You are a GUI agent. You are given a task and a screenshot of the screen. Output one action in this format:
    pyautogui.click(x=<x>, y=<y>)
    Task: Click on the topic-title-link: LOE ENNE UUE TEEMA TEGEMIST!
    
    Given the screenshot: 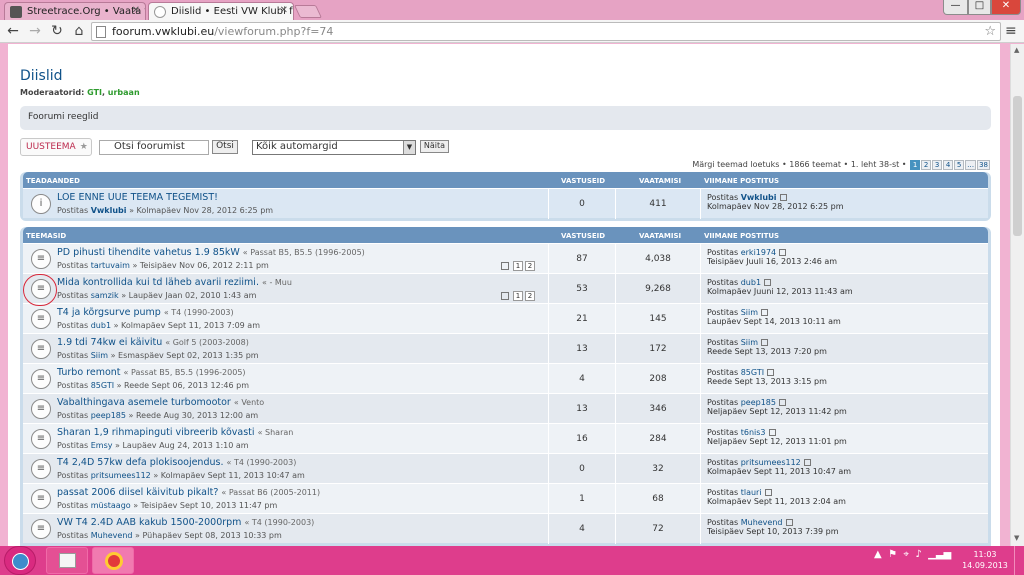 What is the action you would take?
    pyautogui.click(x=137, y=197)
    